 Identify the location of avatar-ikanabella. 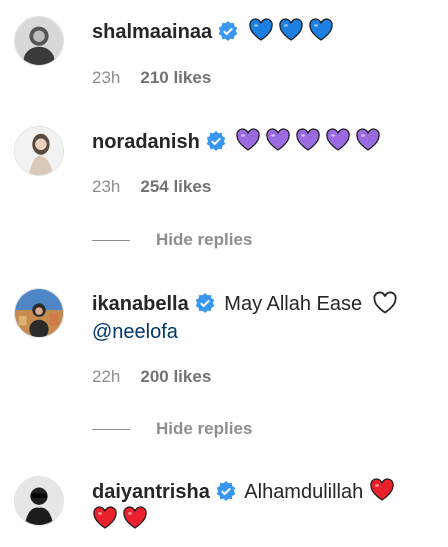
(39, 313).